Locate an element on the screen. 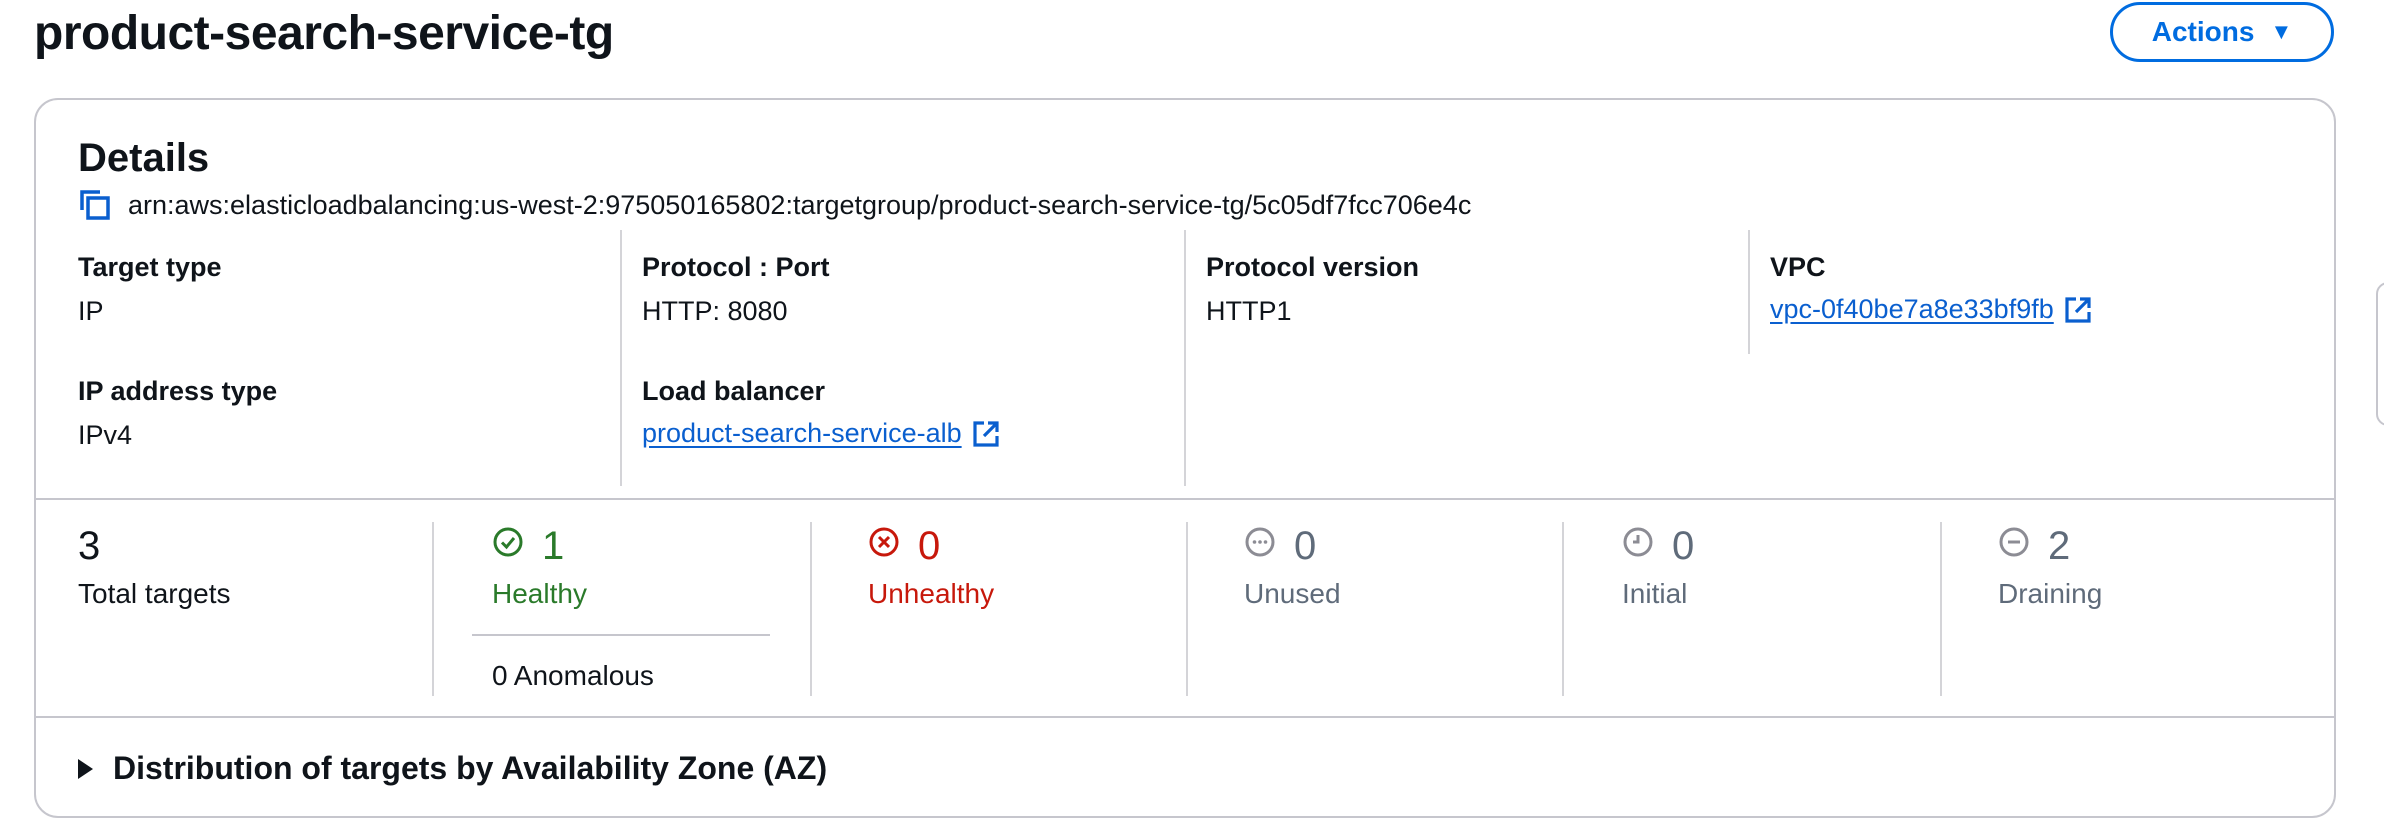  total-targets-count: 3 is located at coordinates (89, 546).